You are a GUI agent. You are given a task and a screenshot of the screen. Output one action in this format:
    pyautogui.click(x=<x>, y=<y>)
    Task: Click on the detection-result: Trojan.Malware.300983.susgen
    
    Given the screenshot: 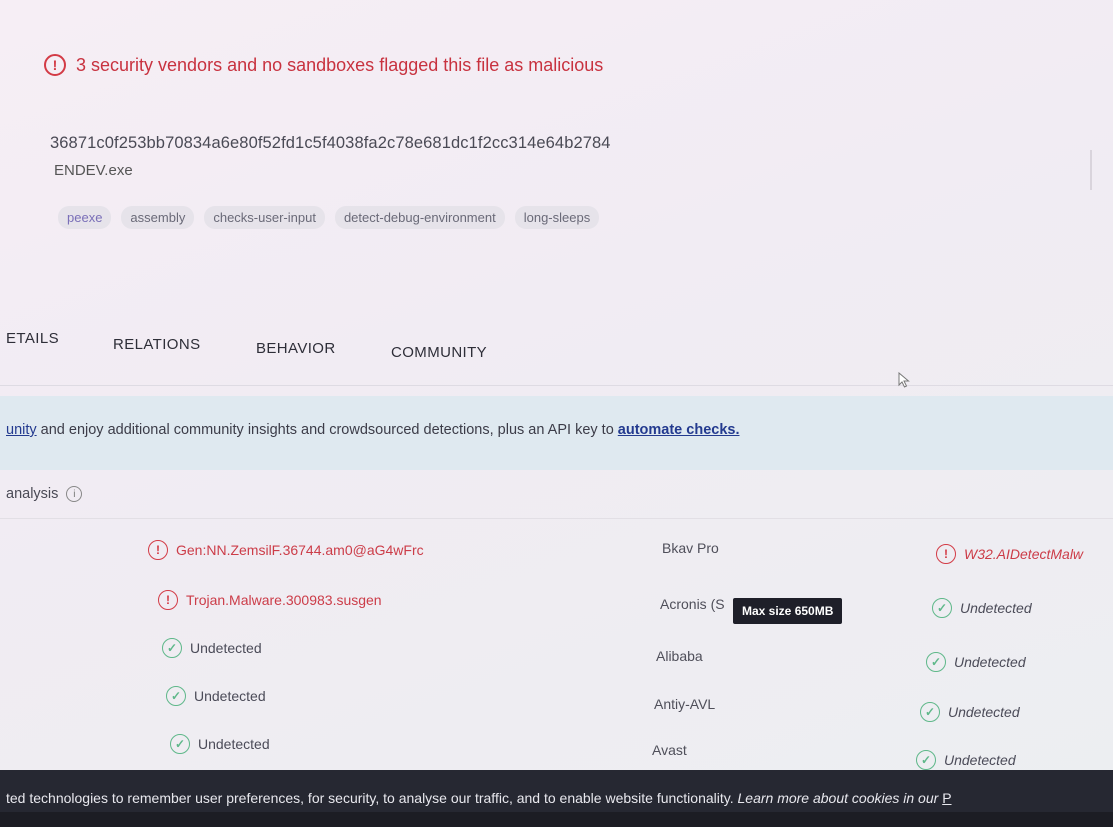 What is the action you would take?
    pyautogui.click(x=284, y=600)
    